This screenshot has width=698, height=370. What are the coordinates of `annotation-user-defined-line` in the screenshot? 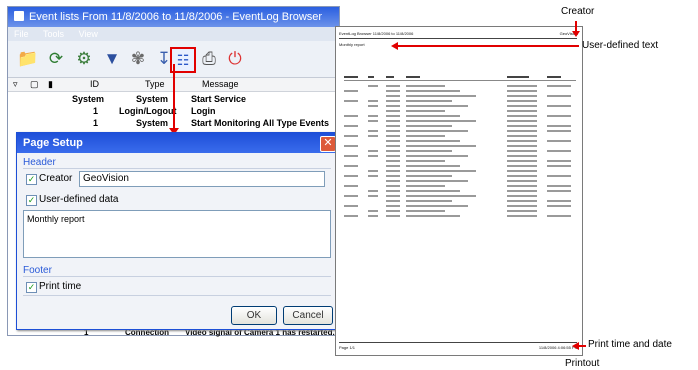 It's located at (488, 46).